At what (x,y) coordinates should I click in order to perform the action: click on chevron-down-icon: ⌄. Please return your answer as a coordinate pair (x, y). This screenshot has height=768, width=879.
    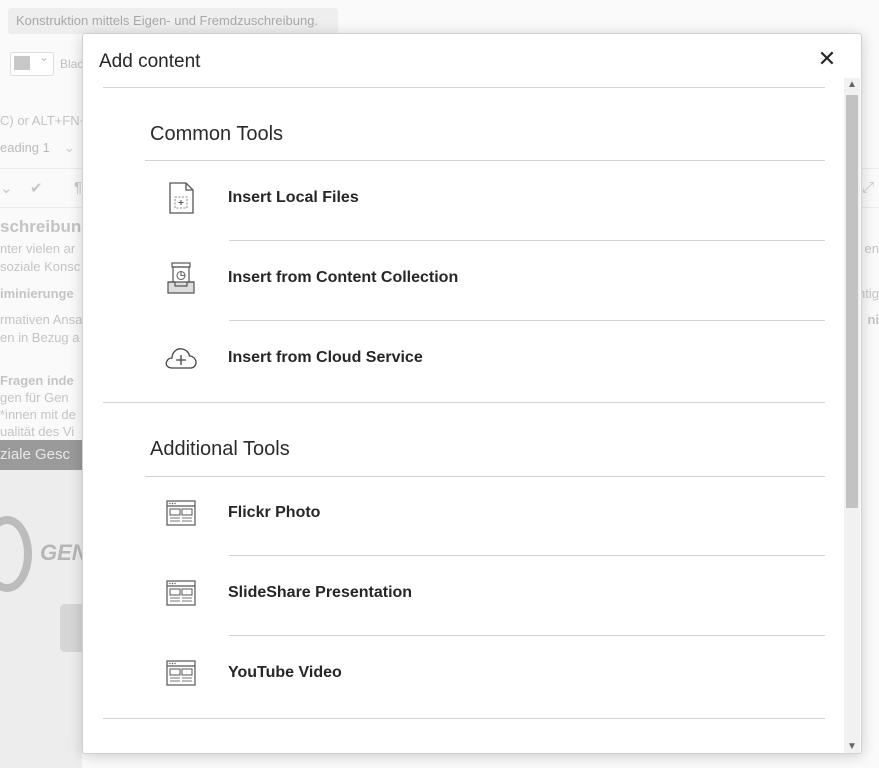
    Looking at the image, I should click on (69, 147).